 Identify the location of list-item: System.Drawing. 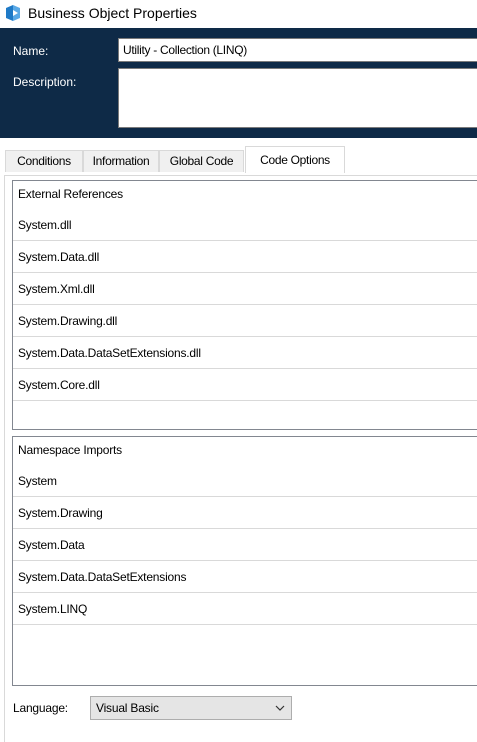
(245, 513).